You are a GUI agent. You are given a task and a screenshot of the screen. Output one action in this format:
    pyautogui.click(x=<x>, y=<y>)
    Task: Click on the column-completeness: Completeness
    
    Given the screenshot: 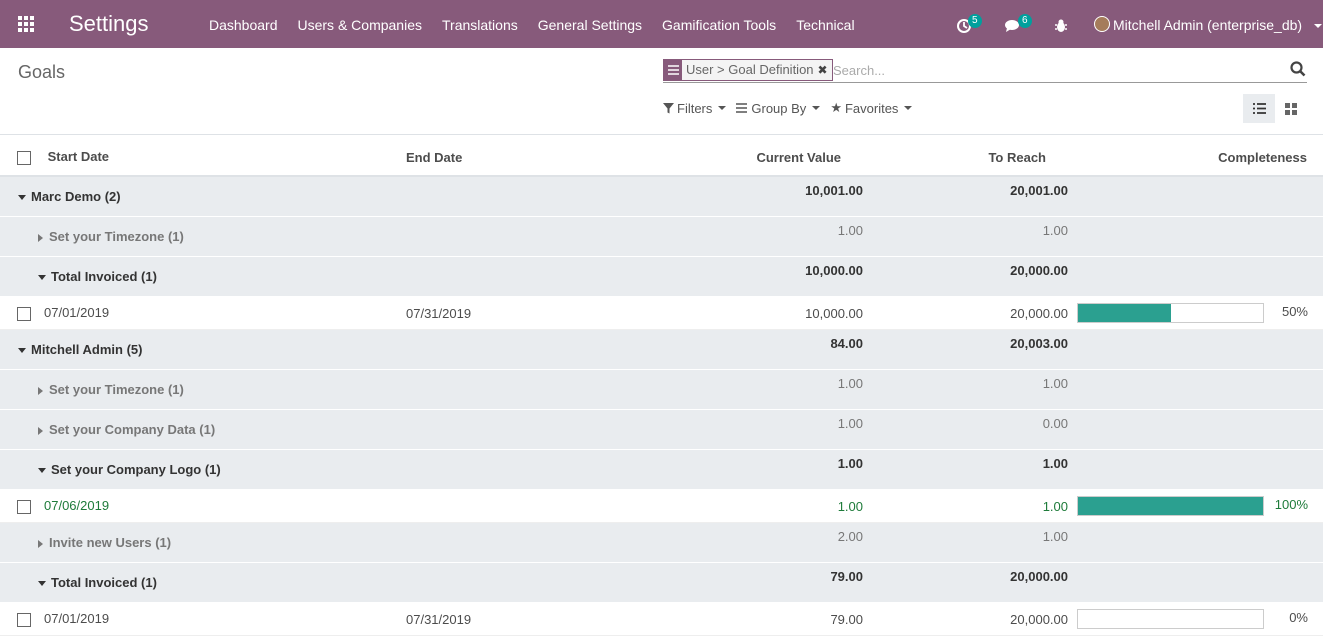 What is the action you would take?
    pyautogui.click(x=1195, y=158)
    